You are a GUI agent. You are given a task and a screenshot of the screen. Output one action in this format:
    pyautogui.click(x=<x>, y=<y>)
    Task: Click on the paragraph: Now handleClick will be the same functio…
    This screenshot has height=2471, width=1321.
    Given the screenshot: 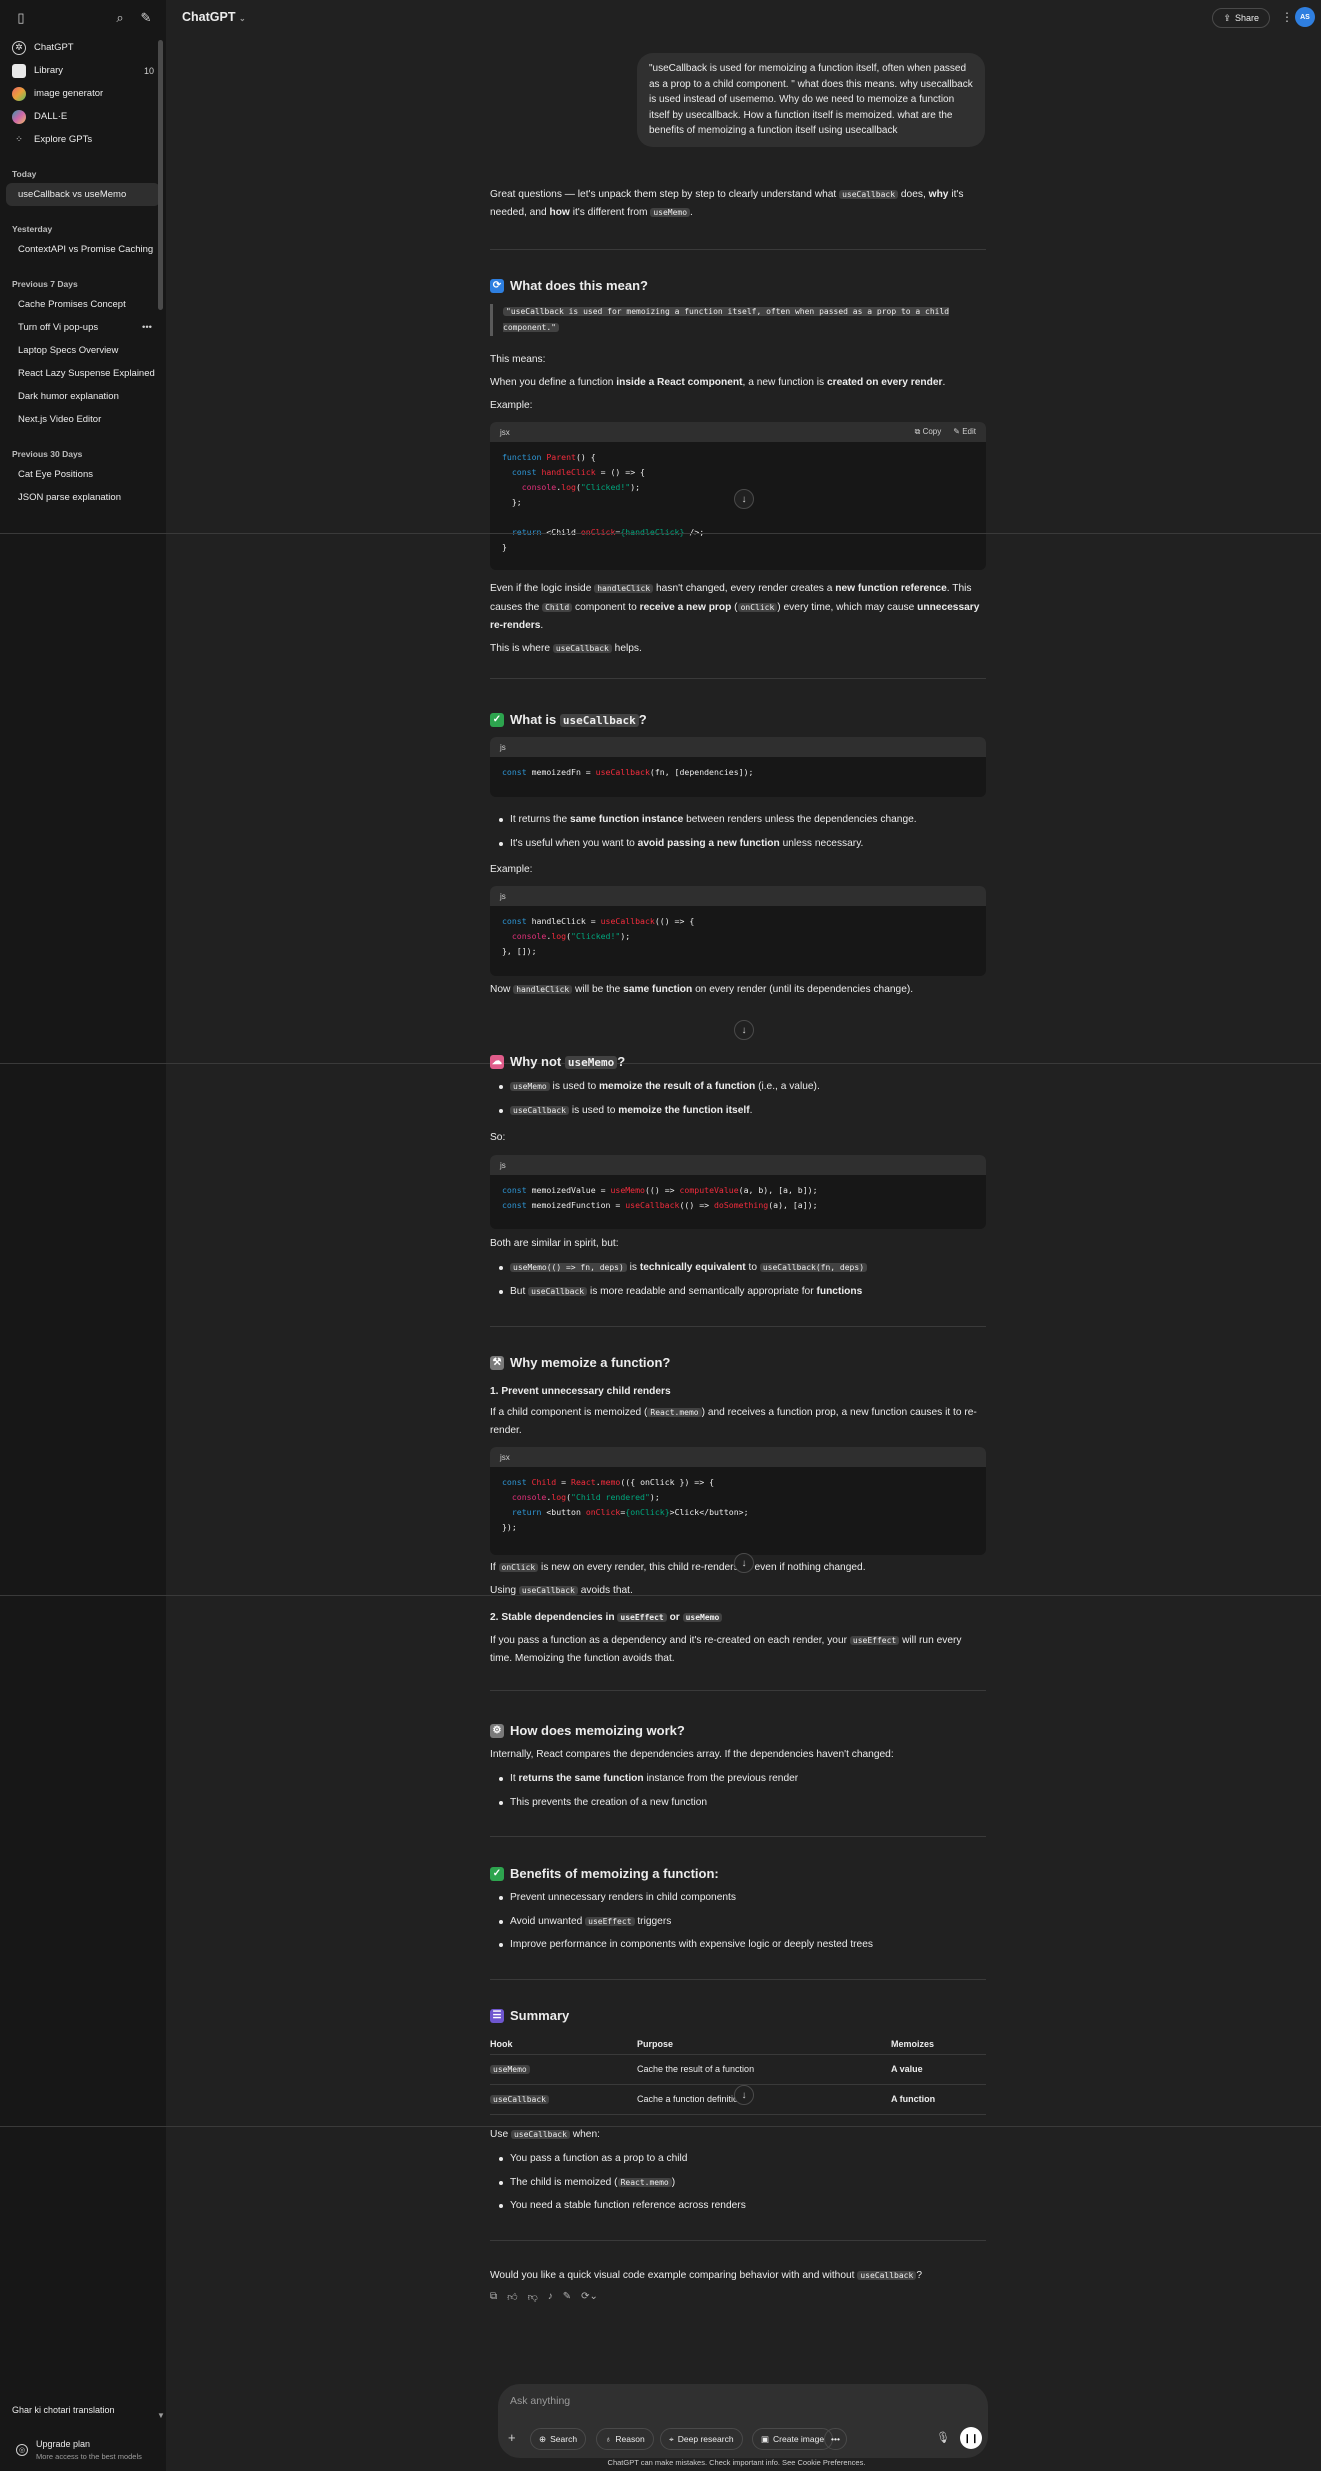 What is the action you would take?
    pyautogui.click(x=702, y=989)
    